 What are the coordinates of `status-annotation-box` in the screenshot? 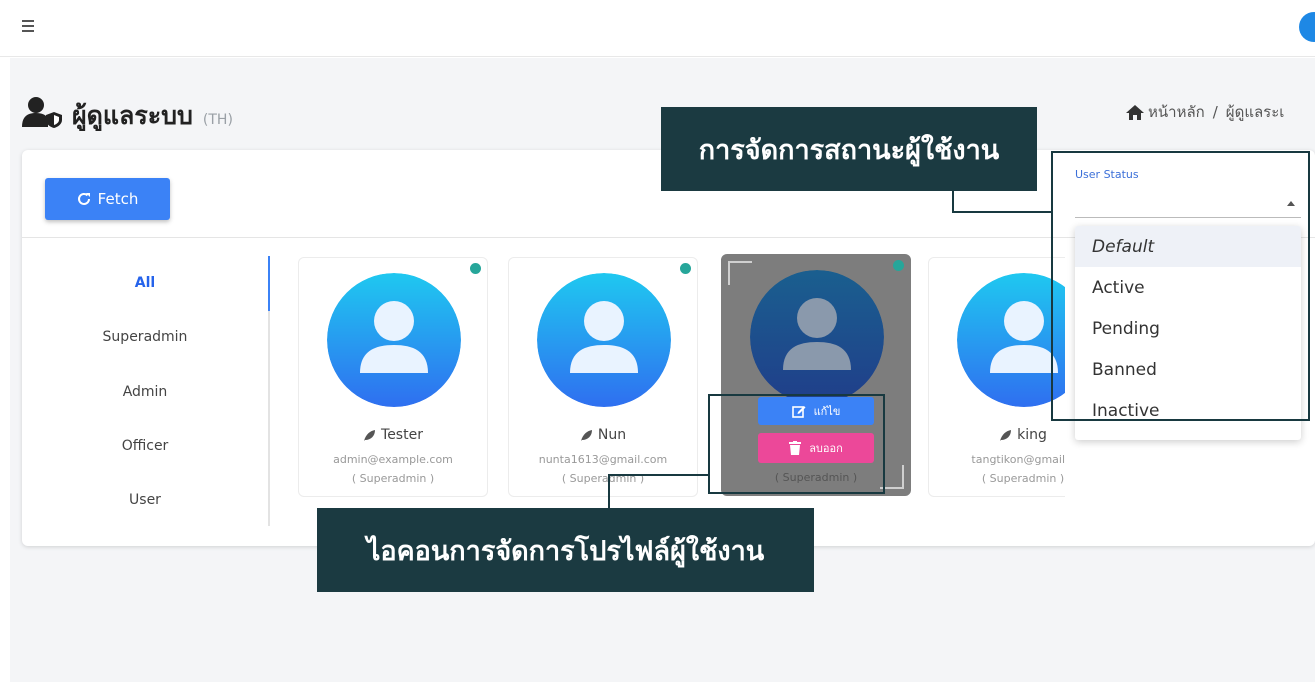 It's located at (1180, 286).